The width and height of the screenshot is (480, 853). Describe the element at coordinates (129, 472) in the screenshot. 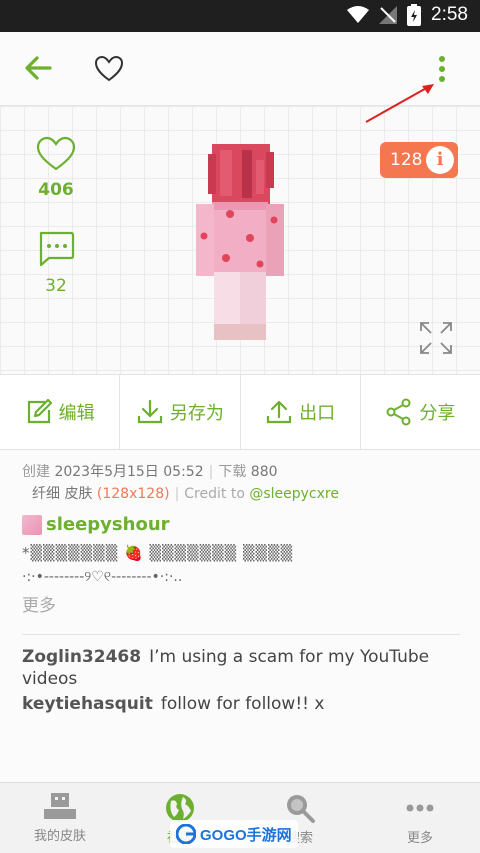

I see `created-date: 2023年5月15日 05:52` at that location.